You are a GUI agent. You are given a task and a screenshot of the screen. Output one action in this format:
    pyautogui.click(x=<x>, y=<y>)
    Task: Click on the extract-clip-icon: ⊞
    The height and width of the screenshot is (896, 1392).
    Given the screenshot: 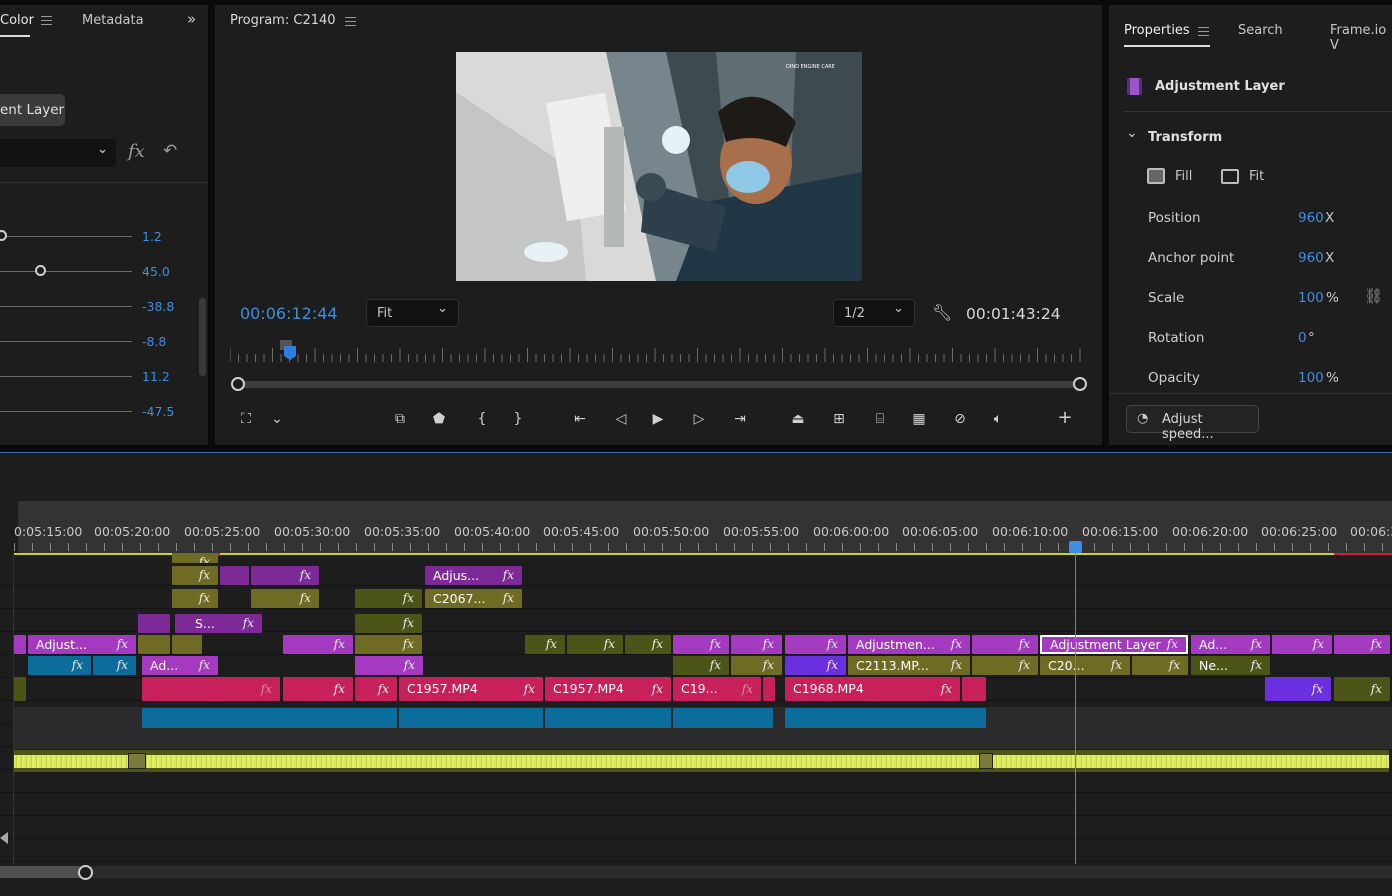 What is the action you would take?
    pyautogui.click(x=839, y=419)
    